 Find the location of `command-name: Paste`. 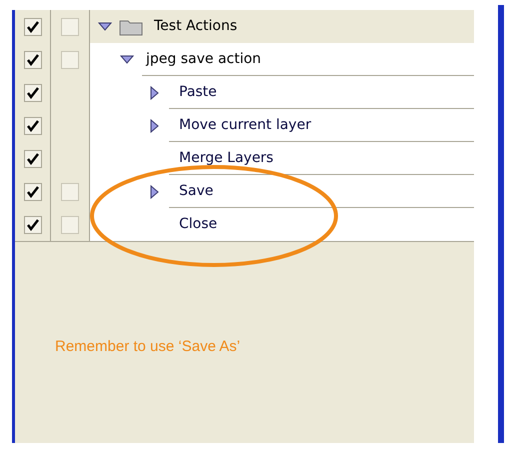

command-name: Paste is located at coordinates (198, 92).